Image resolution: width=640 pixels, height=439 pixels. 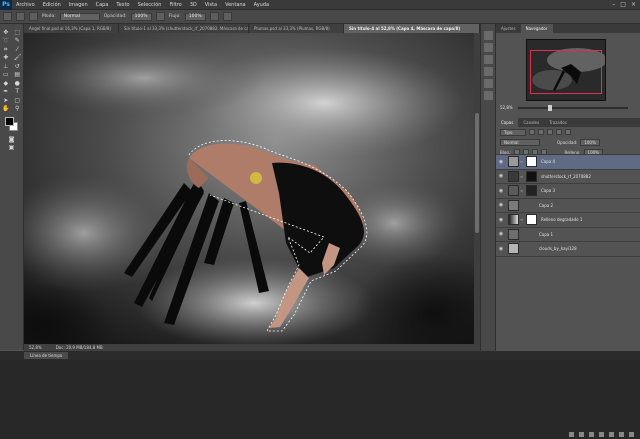 I want to click on new-layer-icon, so click(x=621, y=434).